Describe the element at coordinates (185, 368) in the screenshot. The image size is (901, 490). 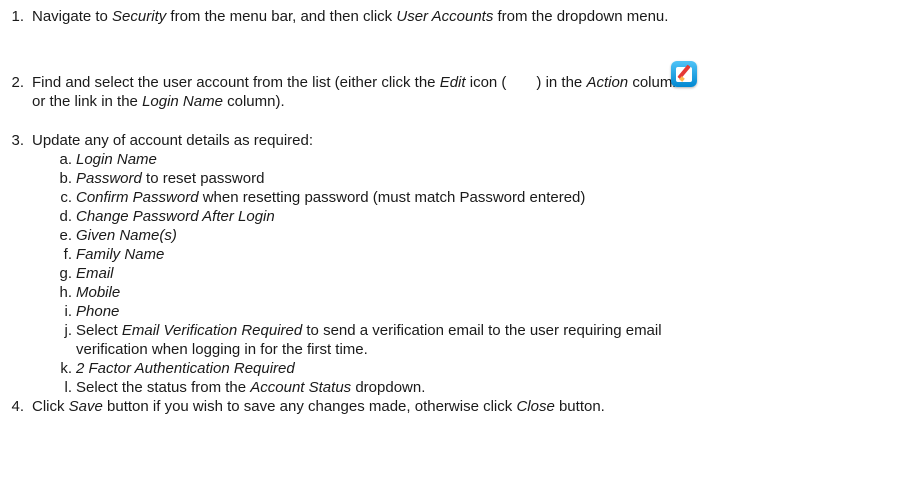
I see `sub-text: 2 Factor Authentication Required` at that location.